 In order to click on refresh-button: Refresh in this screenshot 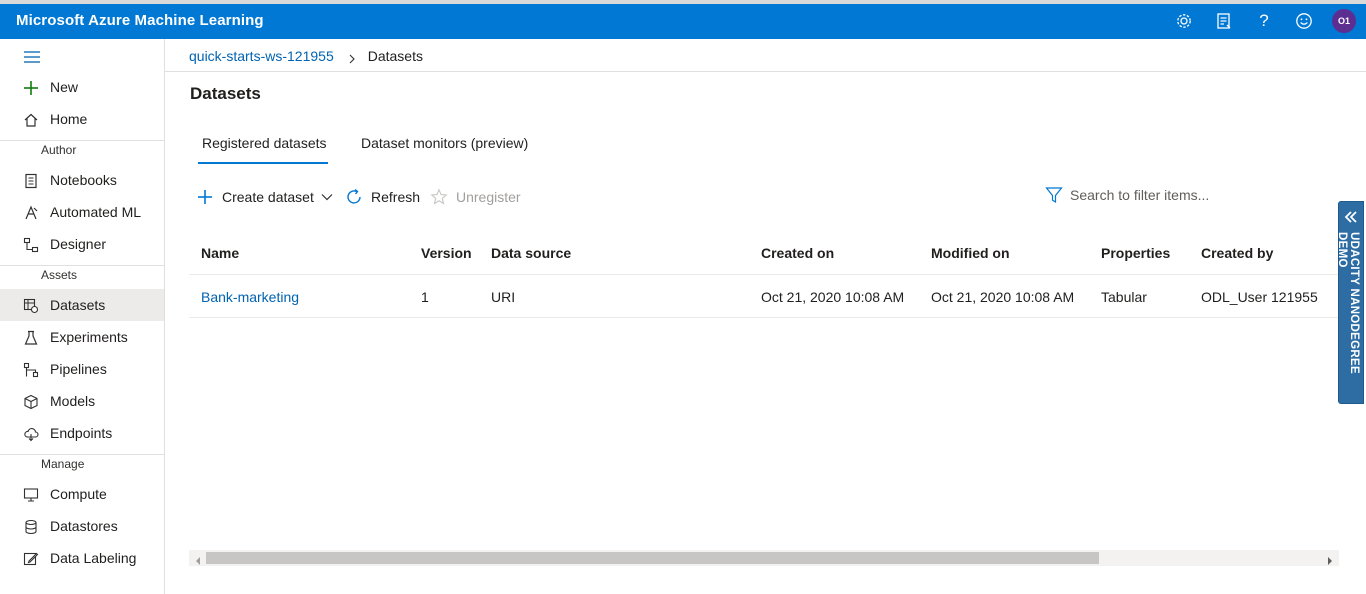, I will do `click(382, 197)`.